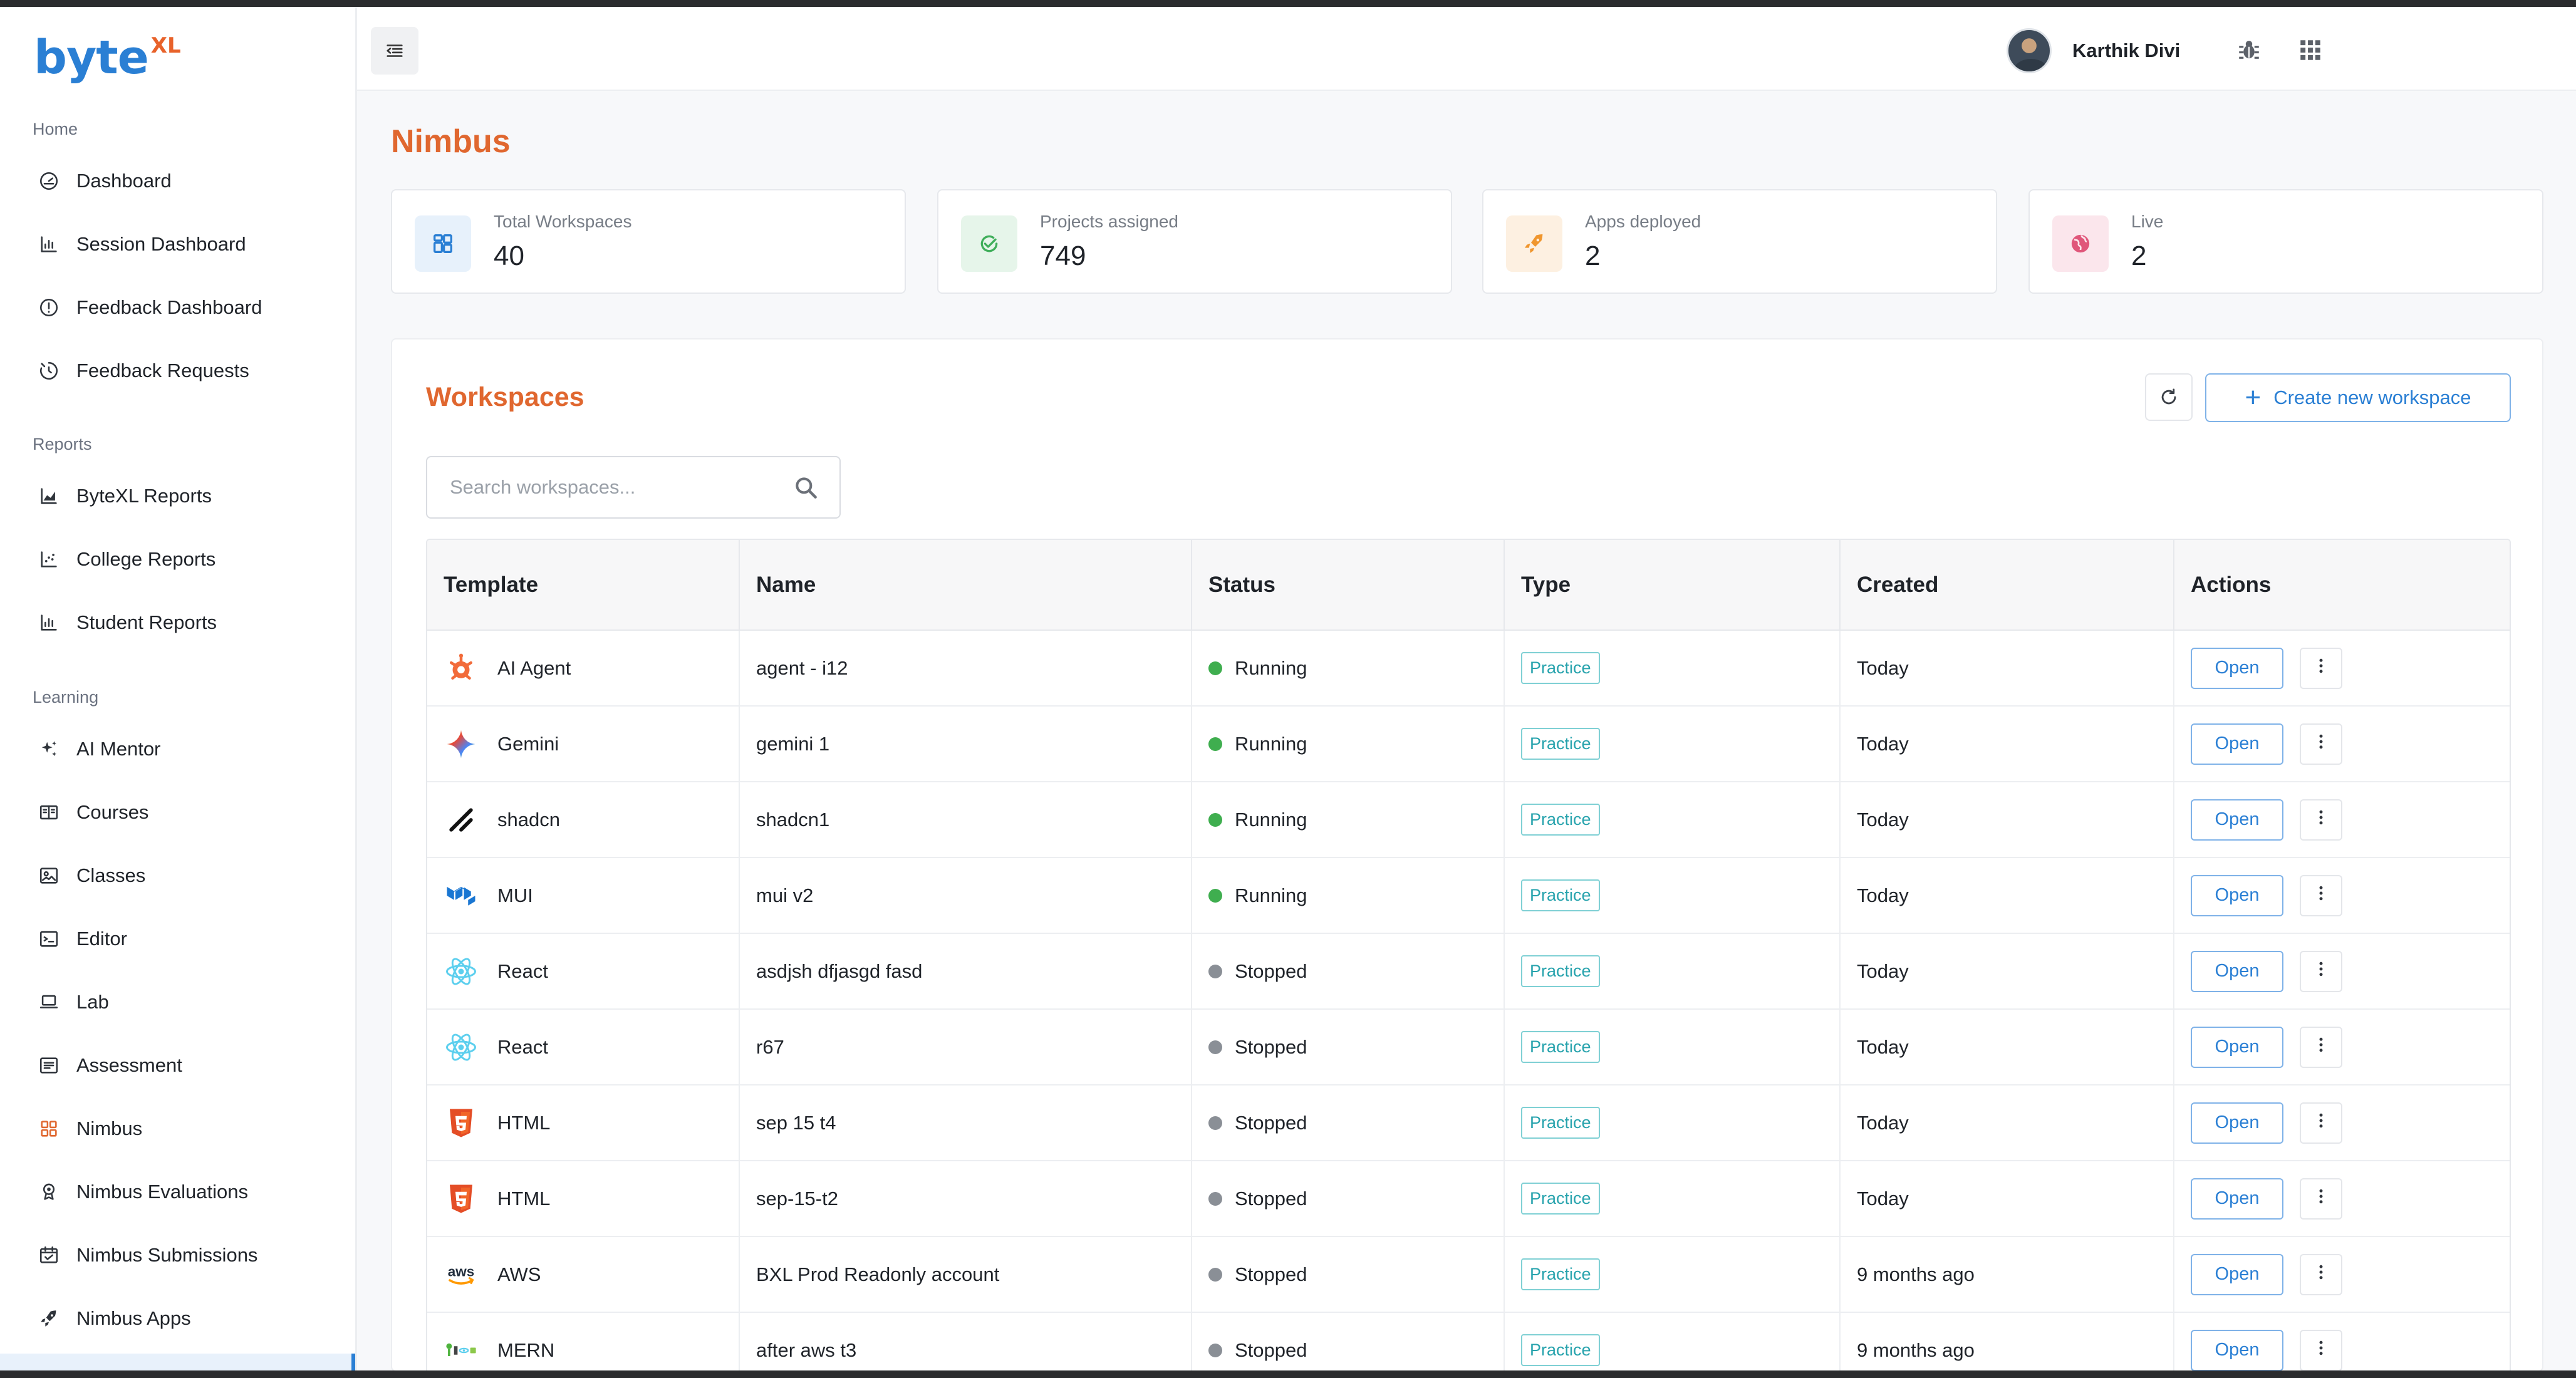 The width and height of the screenshot is (2576, 1378). What do you see at coordinates (965, 585) in the screenshot?
I see `column-header-name: Name` at bounding box center [965, 585].